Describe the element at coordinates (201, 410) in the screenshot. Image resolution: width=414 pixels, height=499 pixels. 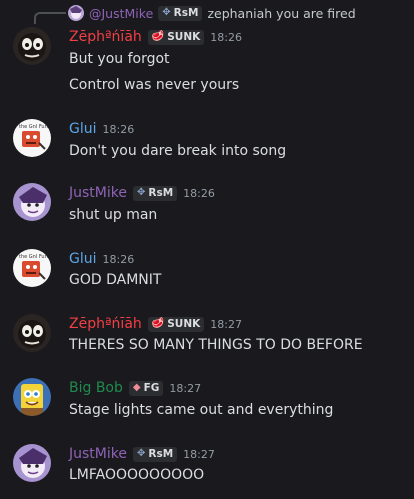
I see `message-text: Stage lights came out and everything` at that location.